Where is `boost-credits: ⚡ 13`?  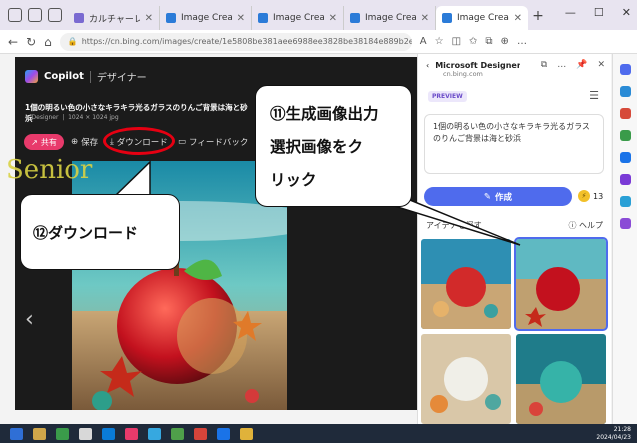 boost-credits: ⚡ 13 is located at coordinates (590, 196).